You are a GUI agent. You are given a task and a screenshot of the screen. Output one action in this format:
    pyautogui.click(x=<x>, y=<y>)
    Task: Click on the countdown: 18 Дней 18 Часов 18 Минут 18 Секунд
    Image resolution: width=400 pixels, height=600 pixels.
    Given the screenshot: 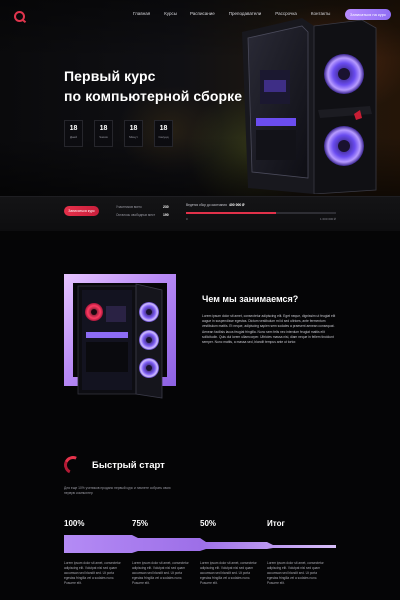 What is the action you would take?
    pyautogui.click(x=124, y=133)
    